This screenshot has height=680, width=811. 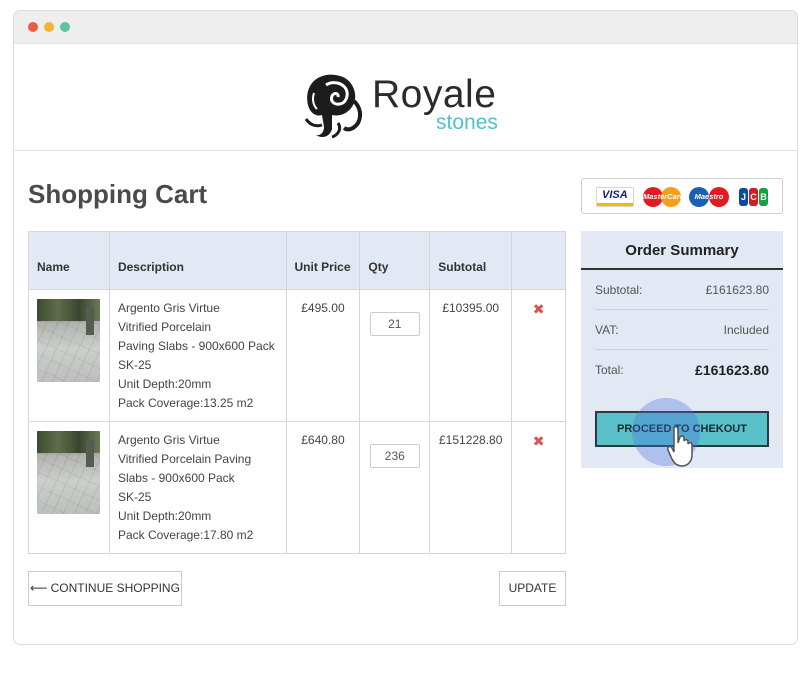 What do you see at coordinates (754, 197) in the screenshot?
I see `jcb-card-icon: JCB` at bounding box center [754, 197].